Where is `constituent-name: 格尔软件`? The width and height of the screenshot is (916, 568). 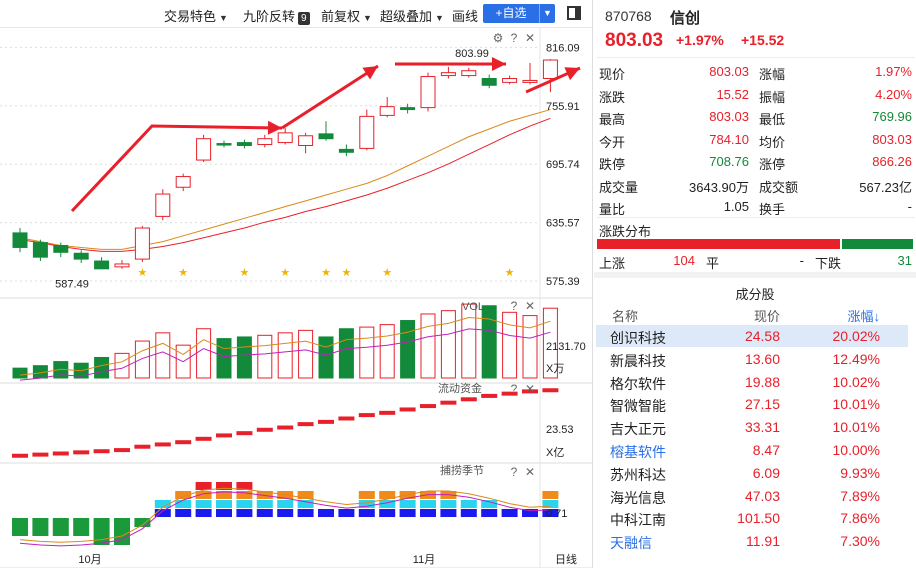 constituent-name: 格尔软件 is located at coordinates (638, 384).